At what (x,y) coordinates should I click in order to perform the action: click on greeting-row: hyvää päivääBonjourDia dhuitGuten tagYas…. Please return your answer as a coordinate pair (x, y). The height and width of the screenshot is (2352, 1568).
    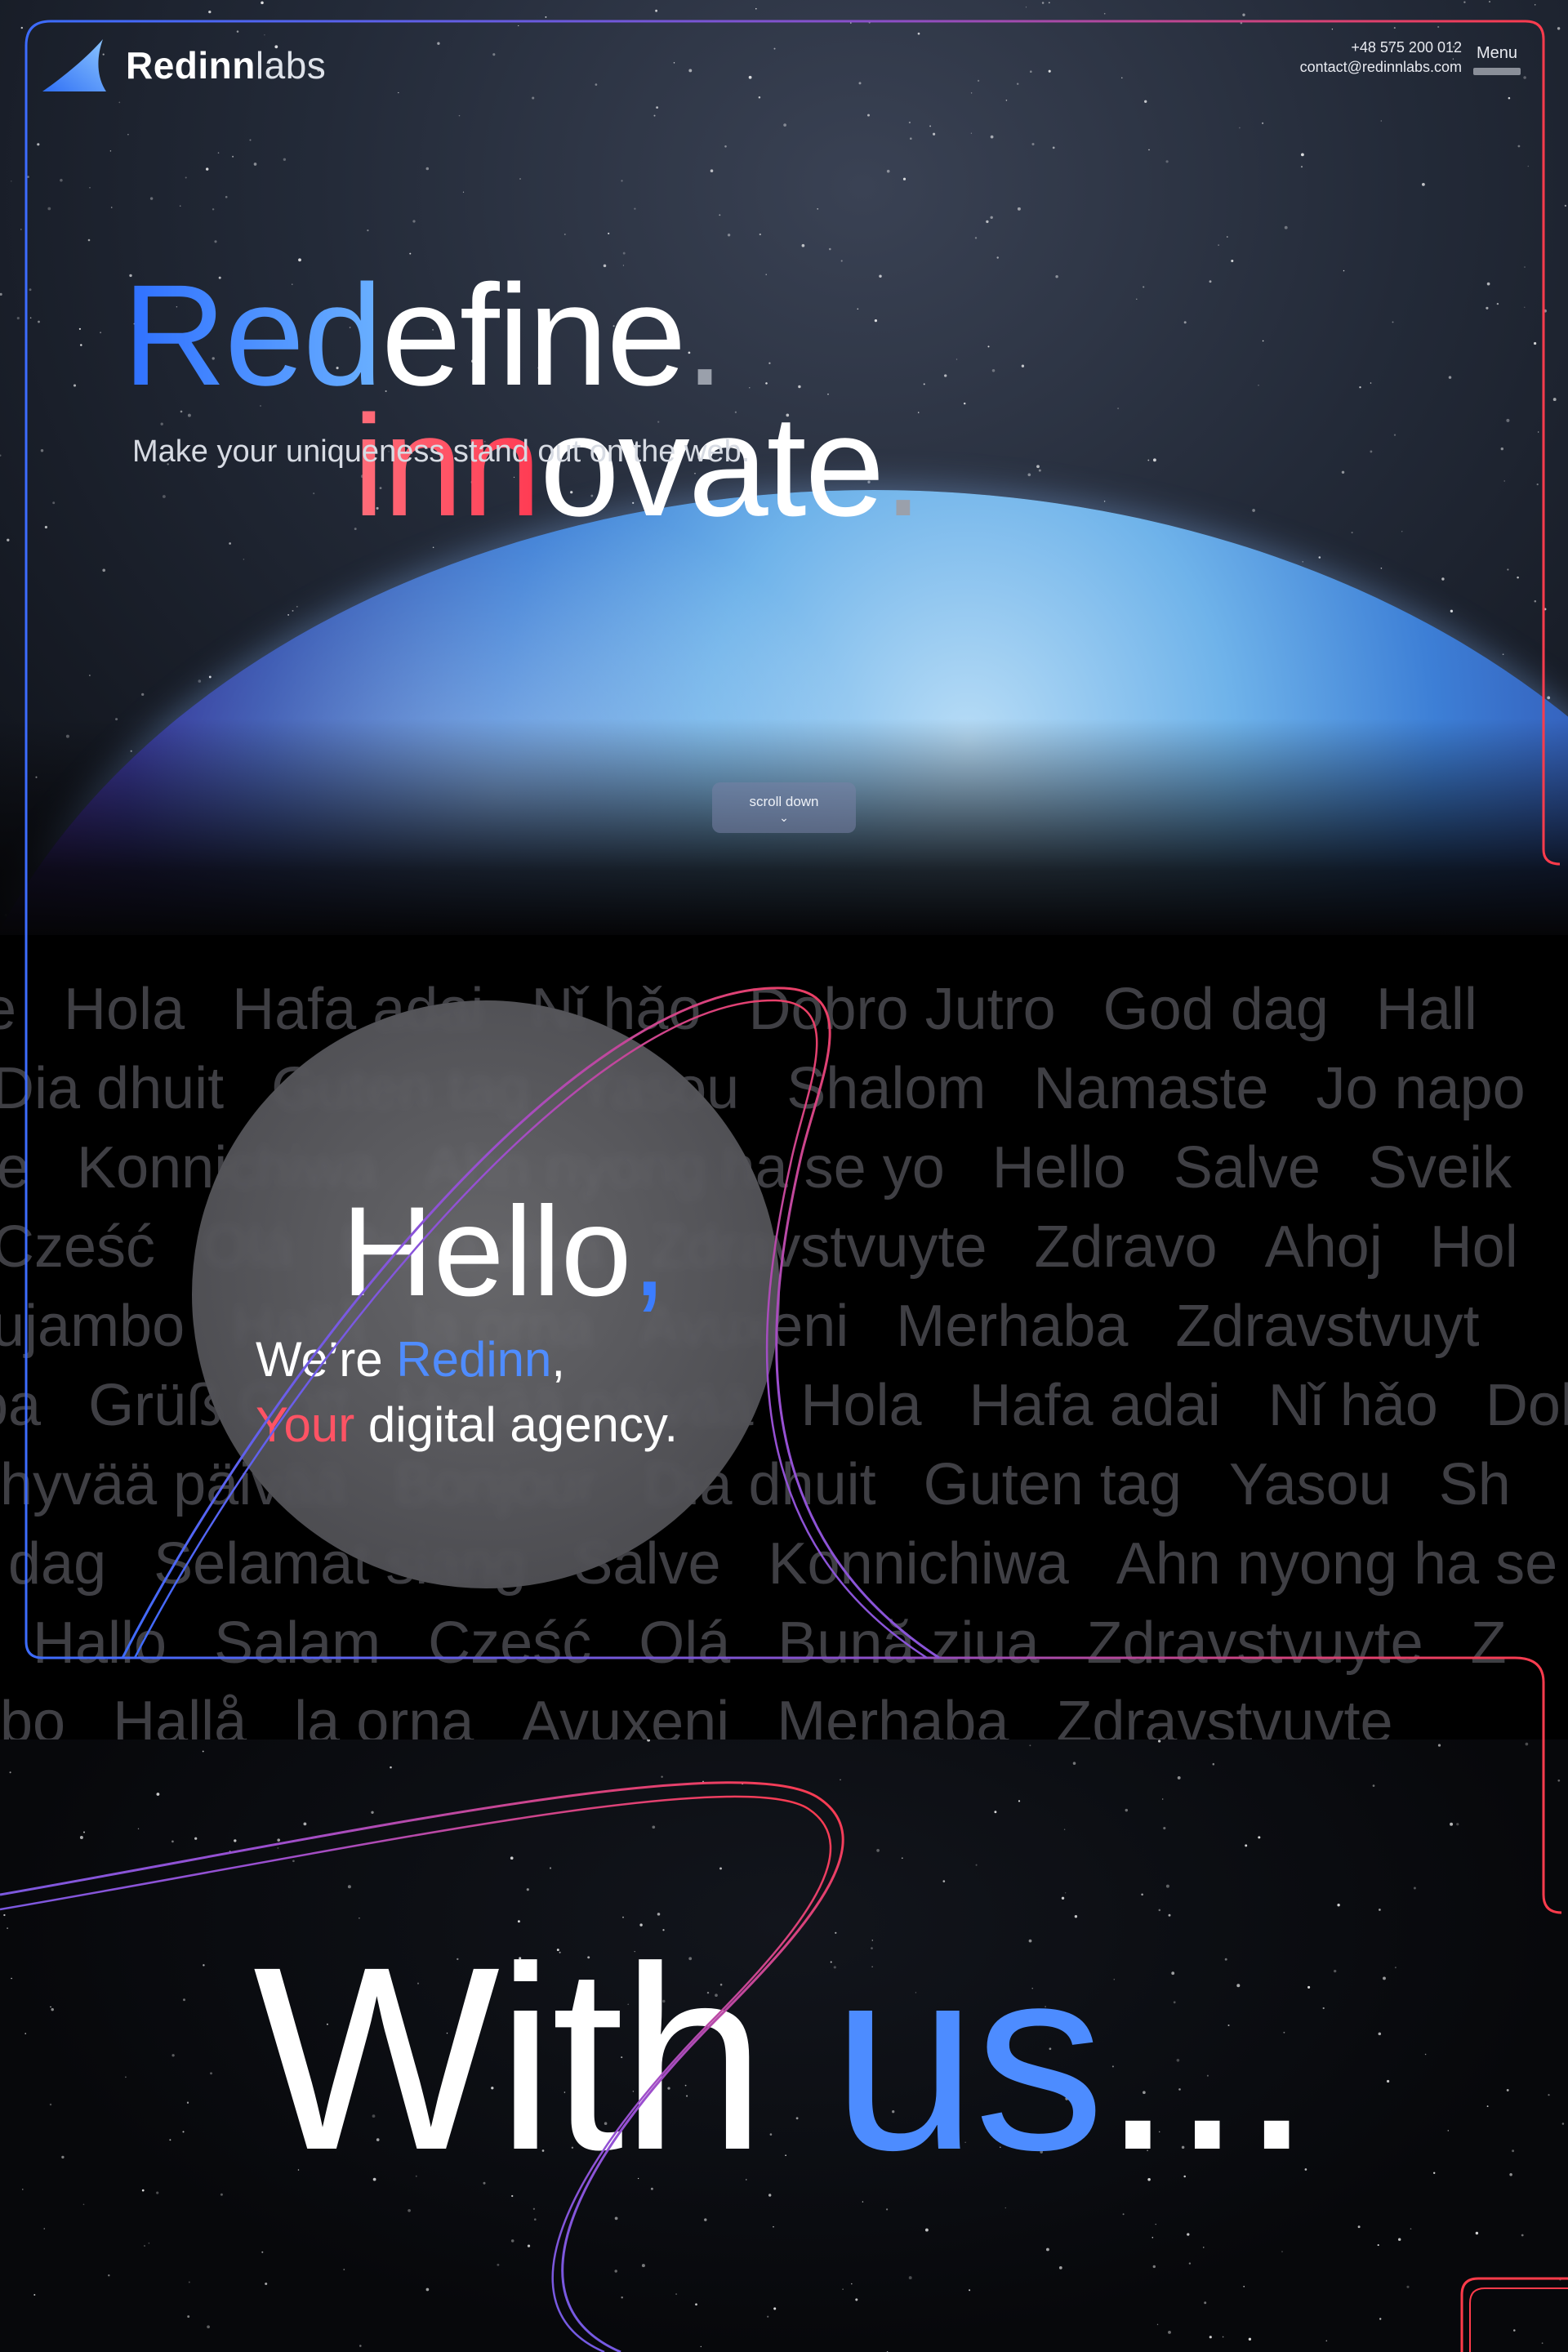
    Looking at the image, I should click on (779, 1484).